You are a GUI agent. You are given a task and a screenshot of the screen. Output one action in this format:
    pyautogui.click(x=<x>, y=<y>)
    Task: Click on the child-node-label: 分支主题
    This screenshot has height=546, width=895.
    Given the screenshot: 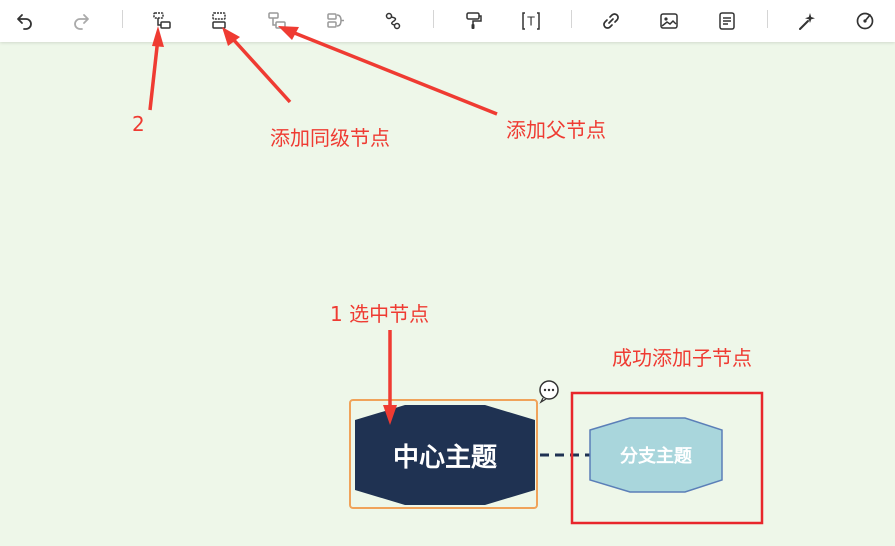 What is the action you would take?
    pyautogui.click(x=656, y=455)
    